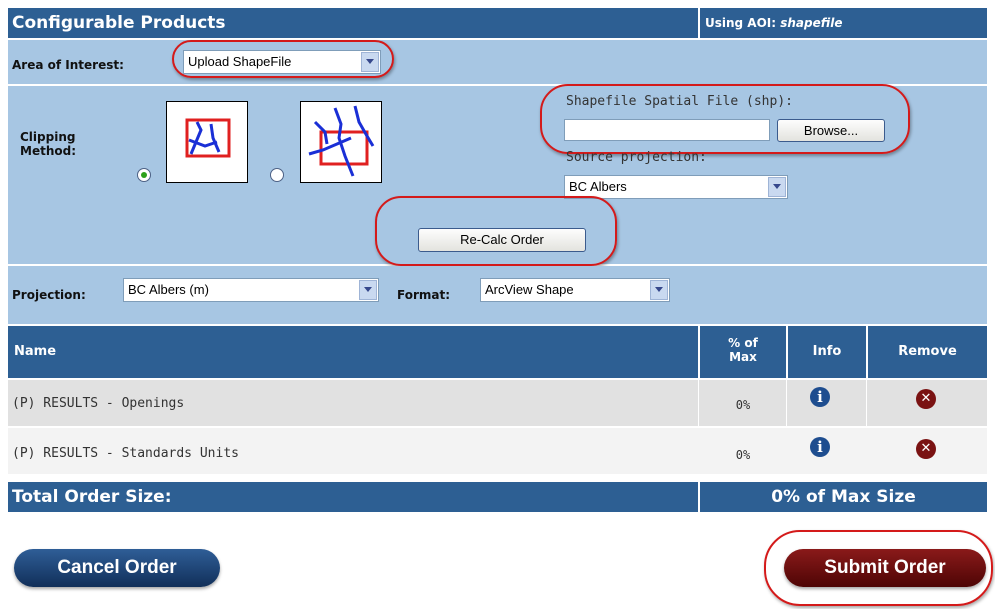  Describe the element at coordinates (878, 568) in the screenshot. I see `highlight-submit` at that location.